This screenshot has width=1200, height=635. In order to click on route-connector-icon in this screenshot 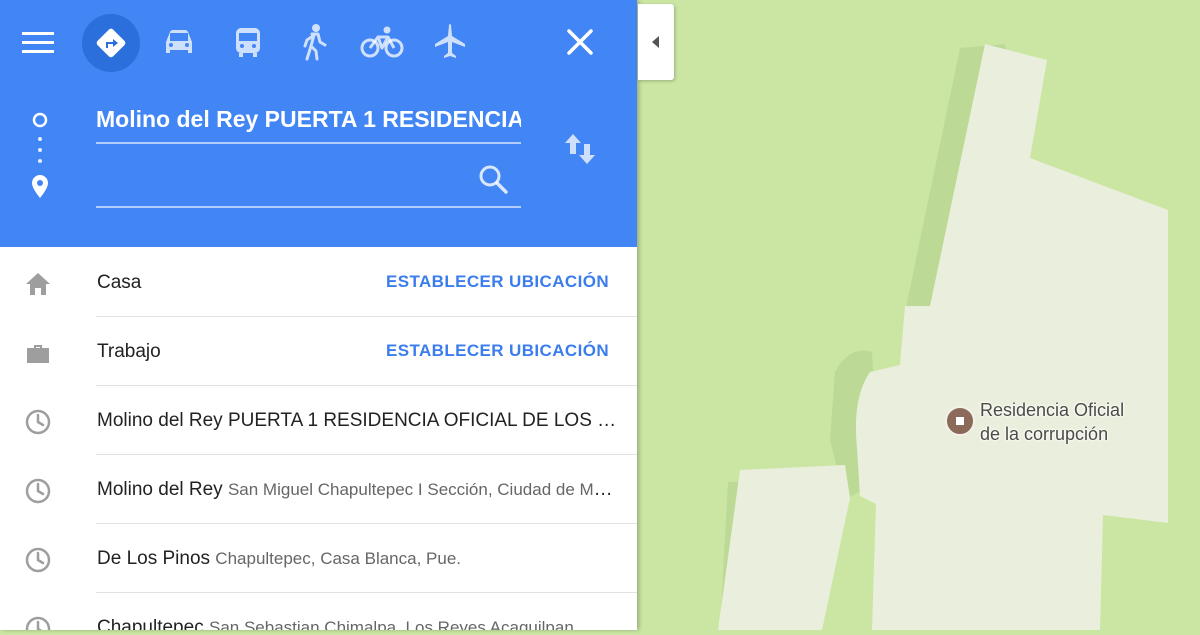, I will do `click(40, 155)`.